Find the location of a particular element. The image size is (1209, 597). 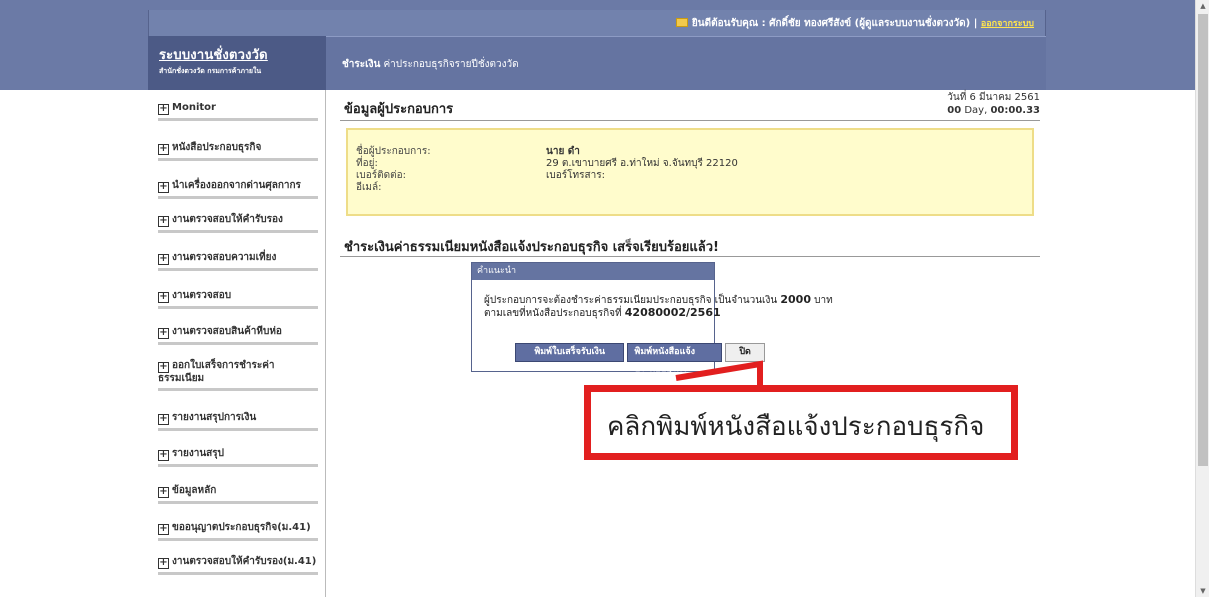

scroll-thumb is located at coordinates (1203, 240).